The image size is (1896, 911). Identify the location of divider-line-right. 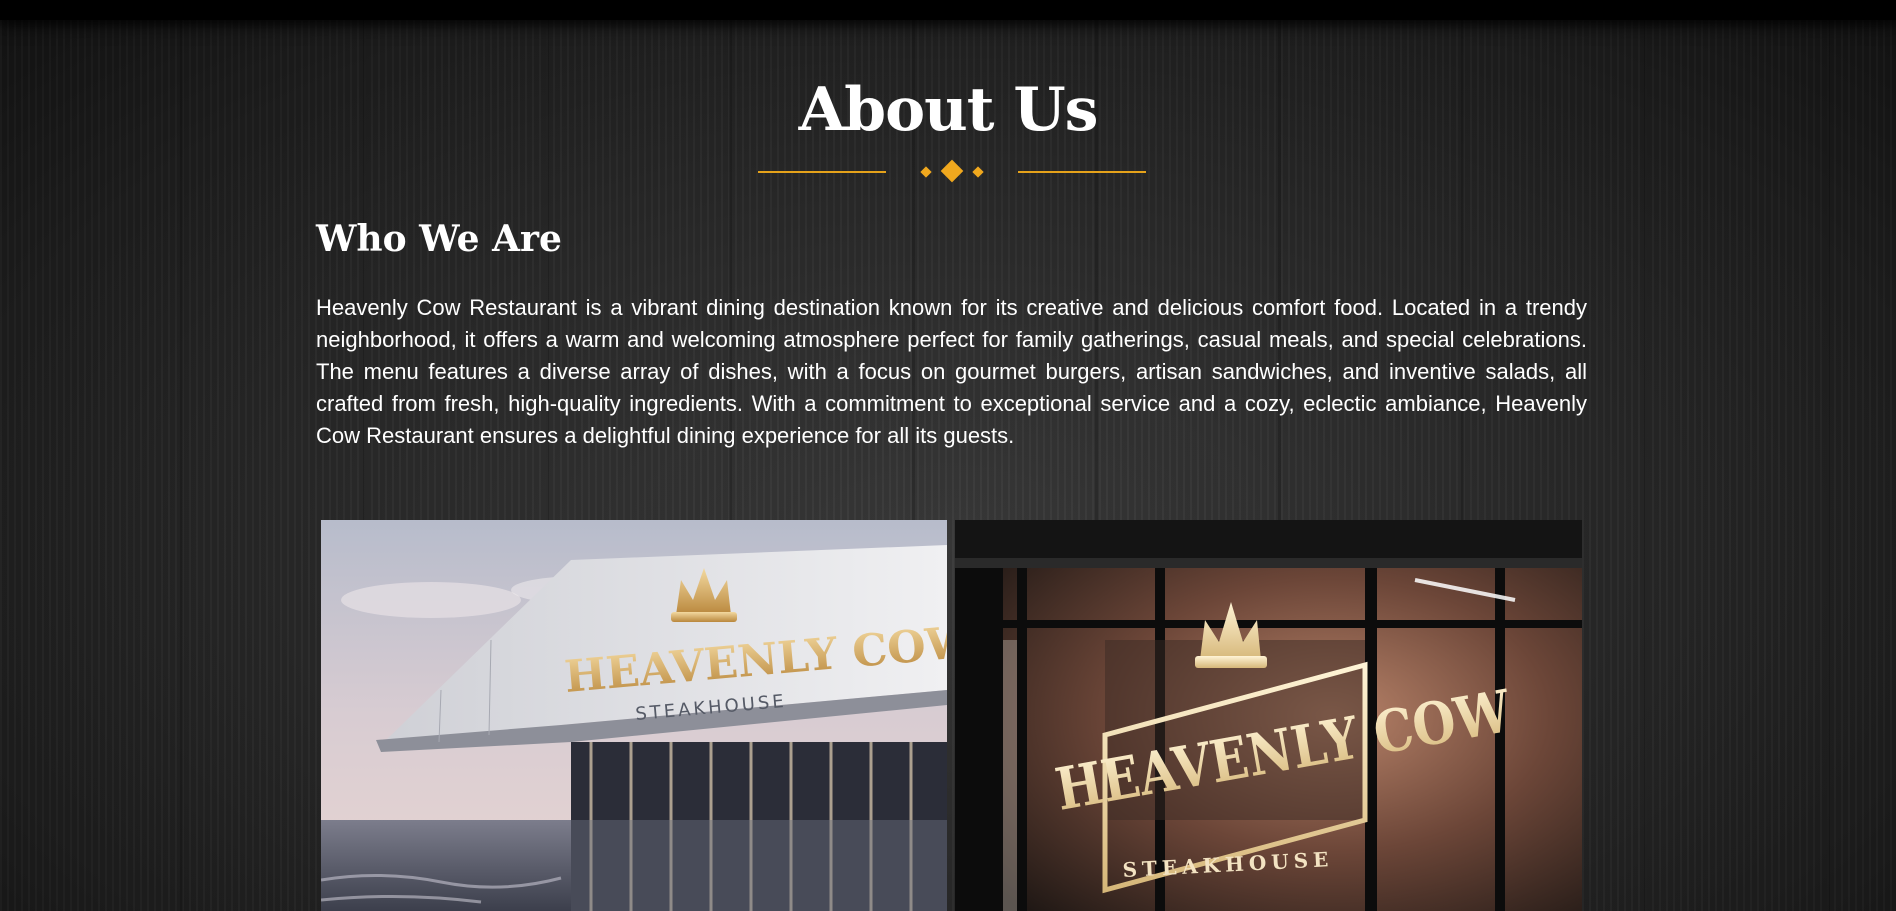
(1082, 172).